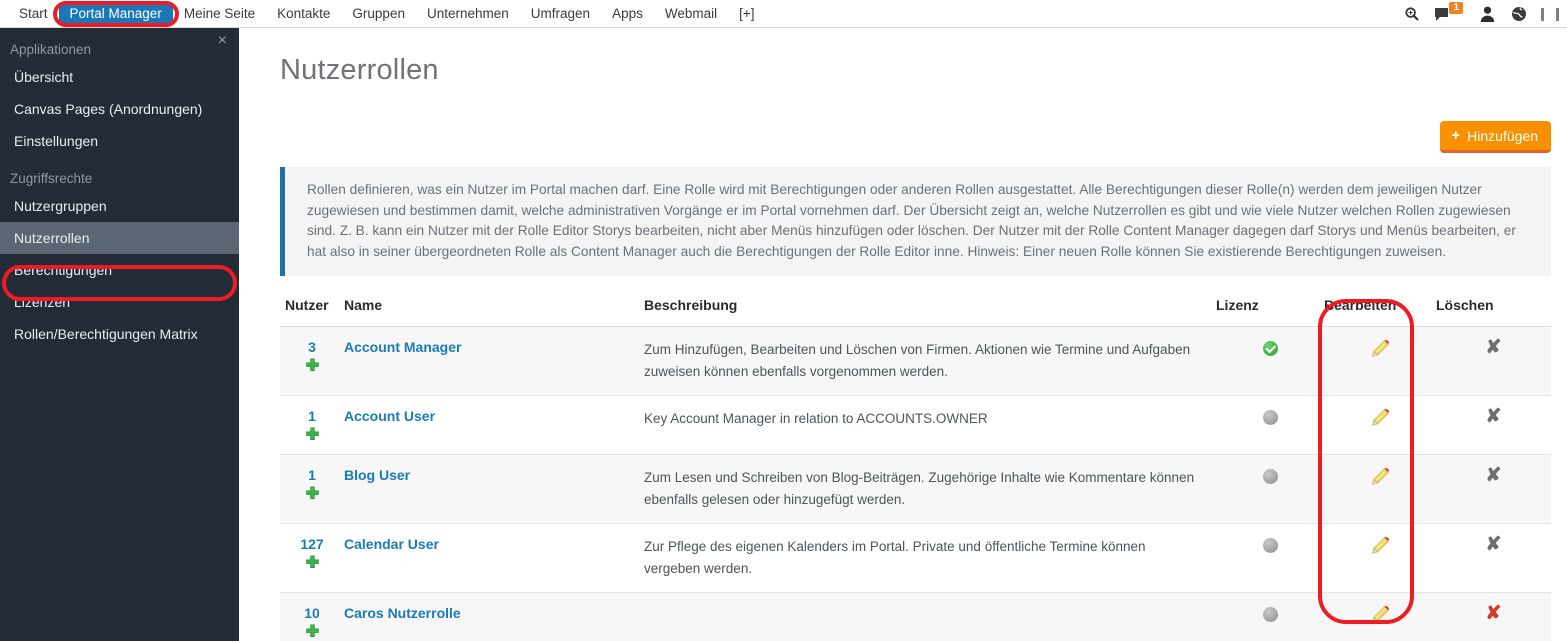 The image size is (1567, 641). What do you see at coordinates (222, 41) in the screenshot?
I see `close-icon: ×` at bounding box center [222, 41].